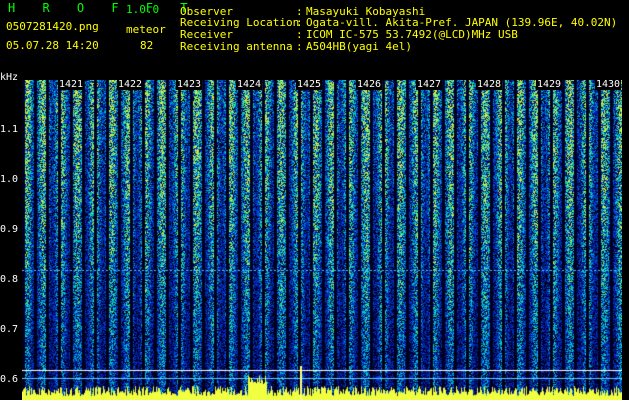 This screenshot has height=400, width=629. I want to click on time-tick-1422: 1422, so click(130, 84).